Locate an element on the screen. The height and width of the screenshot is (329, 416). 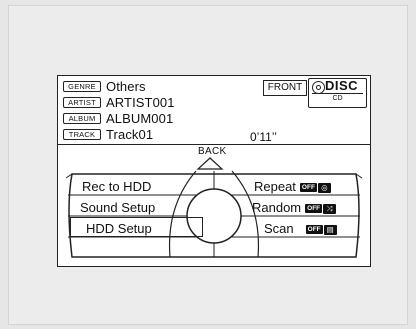
scan-label: Scan is located at coordinates (279, 228).